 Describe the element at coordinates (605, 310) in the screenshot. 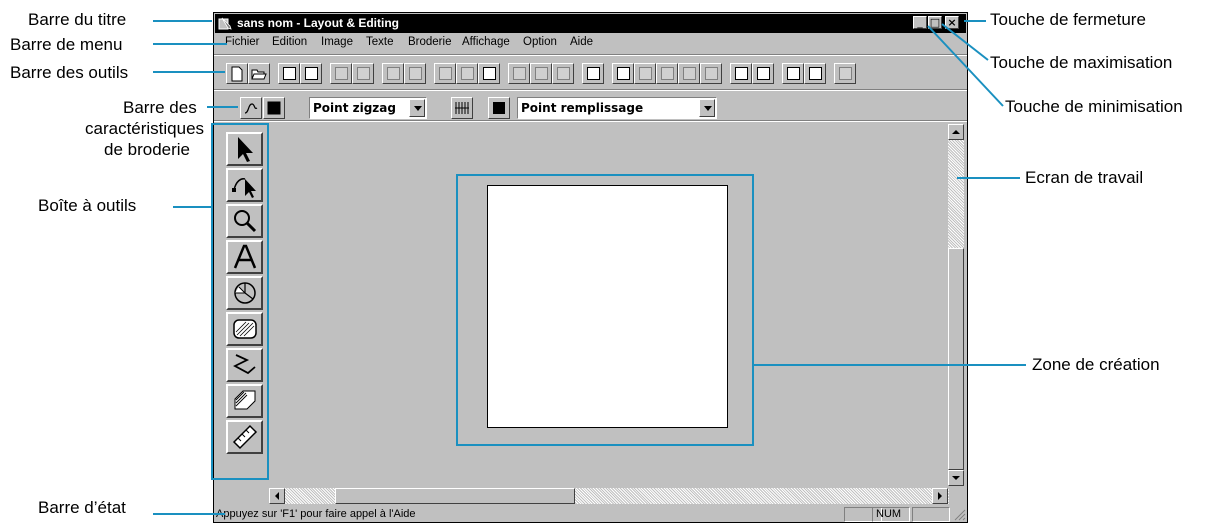

I see `design-area-highlight` at that location.